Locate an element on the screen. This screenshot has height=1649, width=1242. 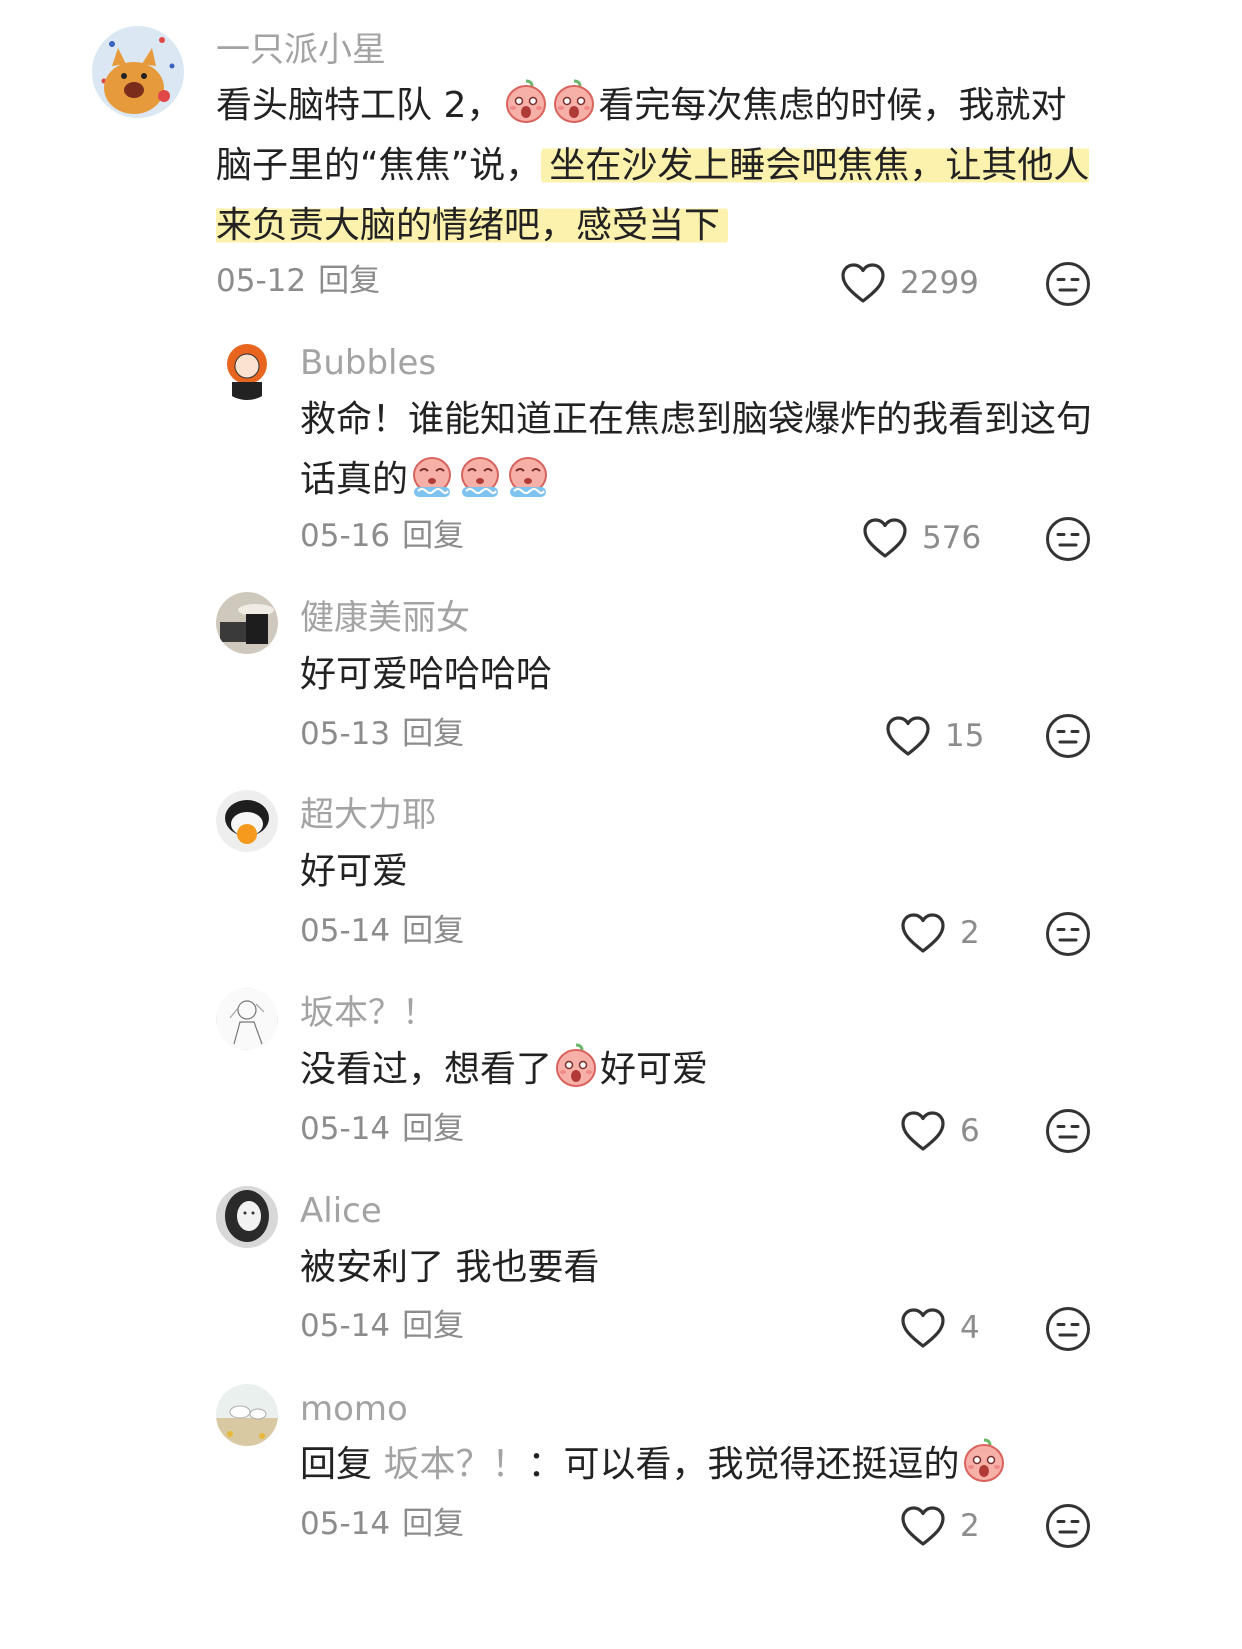
comment-meta: 05-16 回复 is located at coordinates (382, 536).